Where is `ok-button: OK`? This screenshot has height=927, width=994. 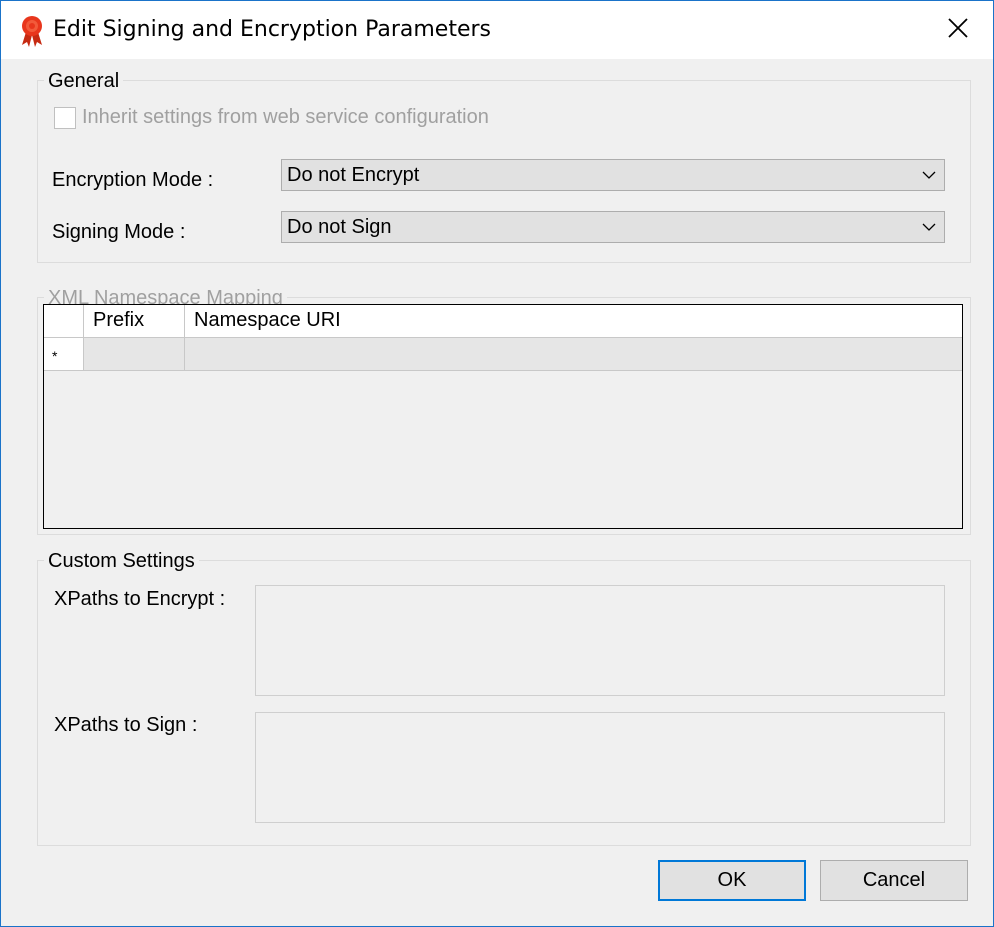 ok-button: OK is located at coordinates (732, 880).